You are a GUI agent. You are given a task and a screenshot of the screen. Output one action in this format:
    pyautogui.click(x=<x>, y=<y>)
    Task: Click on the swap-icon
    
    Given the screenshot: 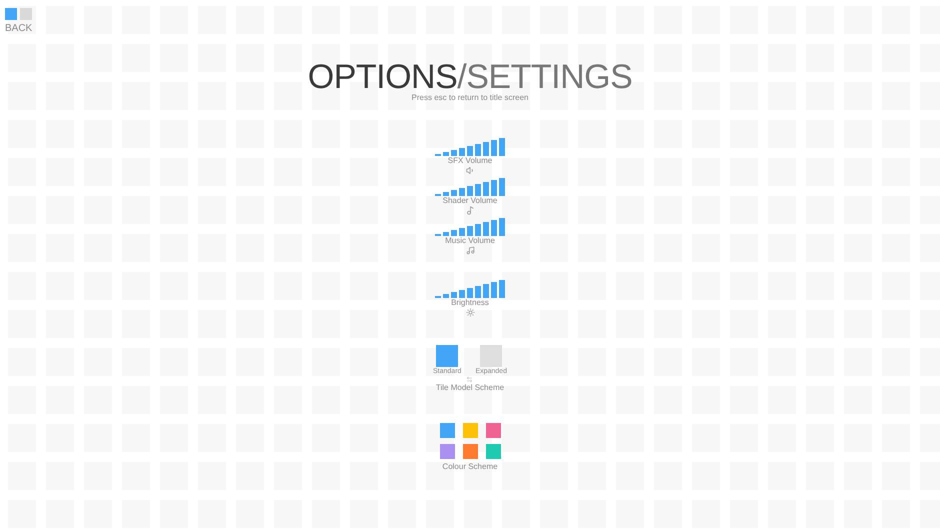 What is the action you would take?
    pyautogui.click(x=469, y=379)
    